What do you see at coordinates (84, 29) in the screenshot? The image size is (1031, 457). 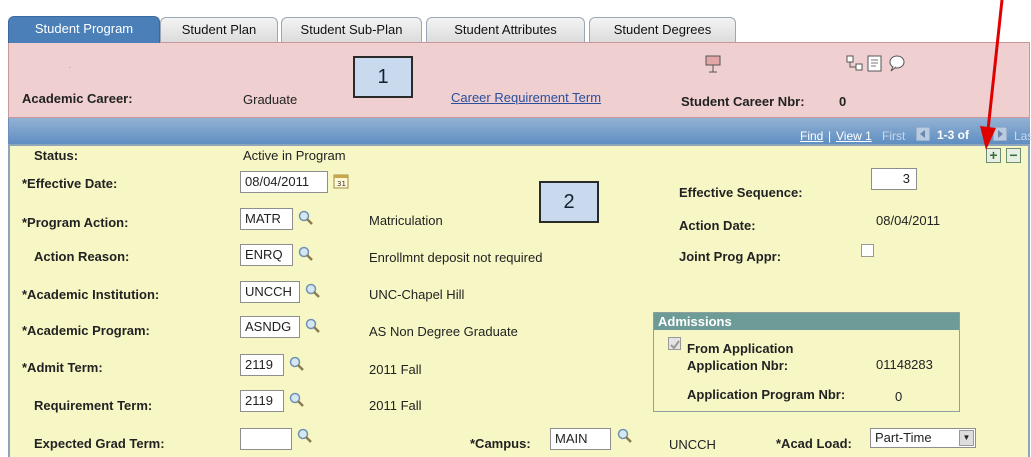 I see `tab-student-program: Student Program` at bounding box center [84, 29].